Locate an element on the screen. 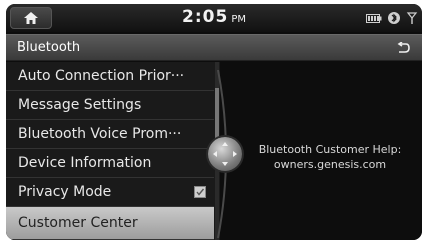 The width and height of the screenshot is (428, 244). status-icons is located at coordinates (392, 18).